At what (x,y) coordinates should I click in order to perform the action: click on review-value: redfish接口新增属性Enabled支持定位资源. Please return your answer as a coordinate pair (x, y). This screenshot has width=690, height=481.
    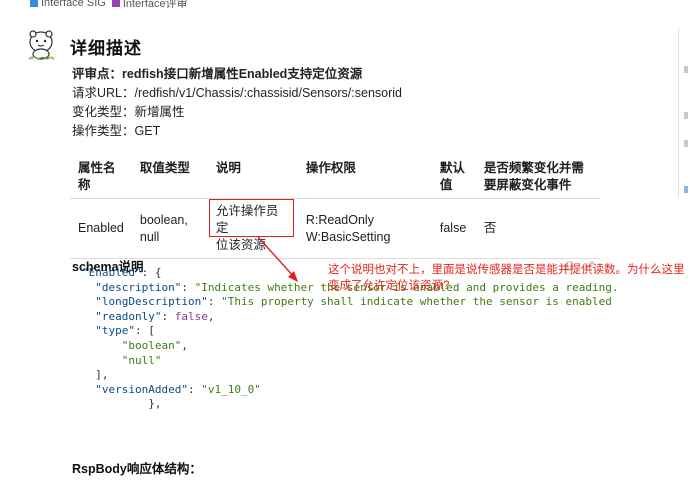
    Looking at the image, I should click on (242, 74).